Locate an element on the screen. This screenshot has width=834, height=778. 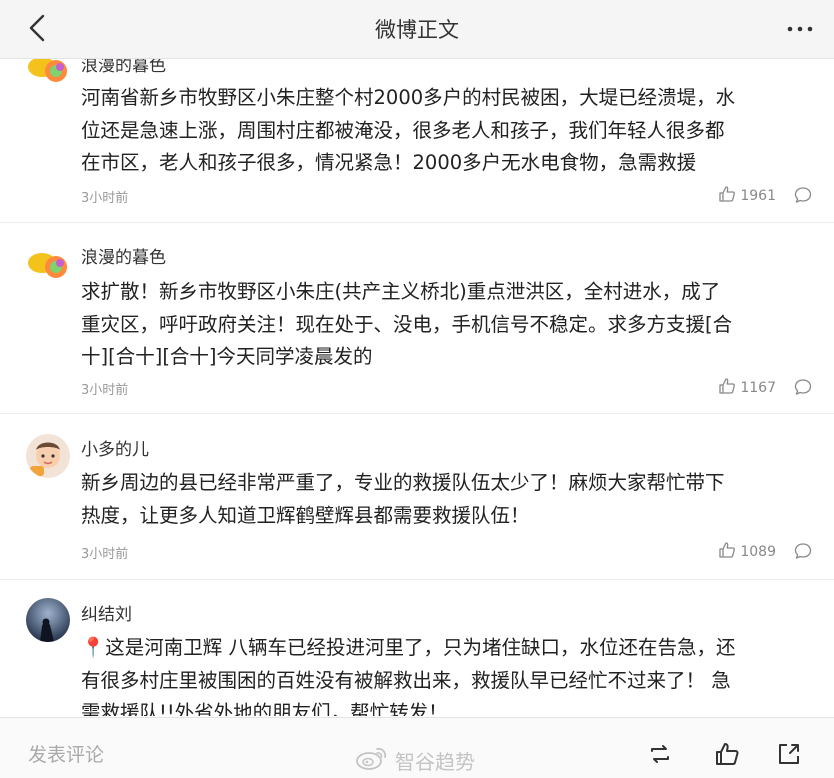
watermark-text: 智谷趋势 is located at coordinates (435, 762).